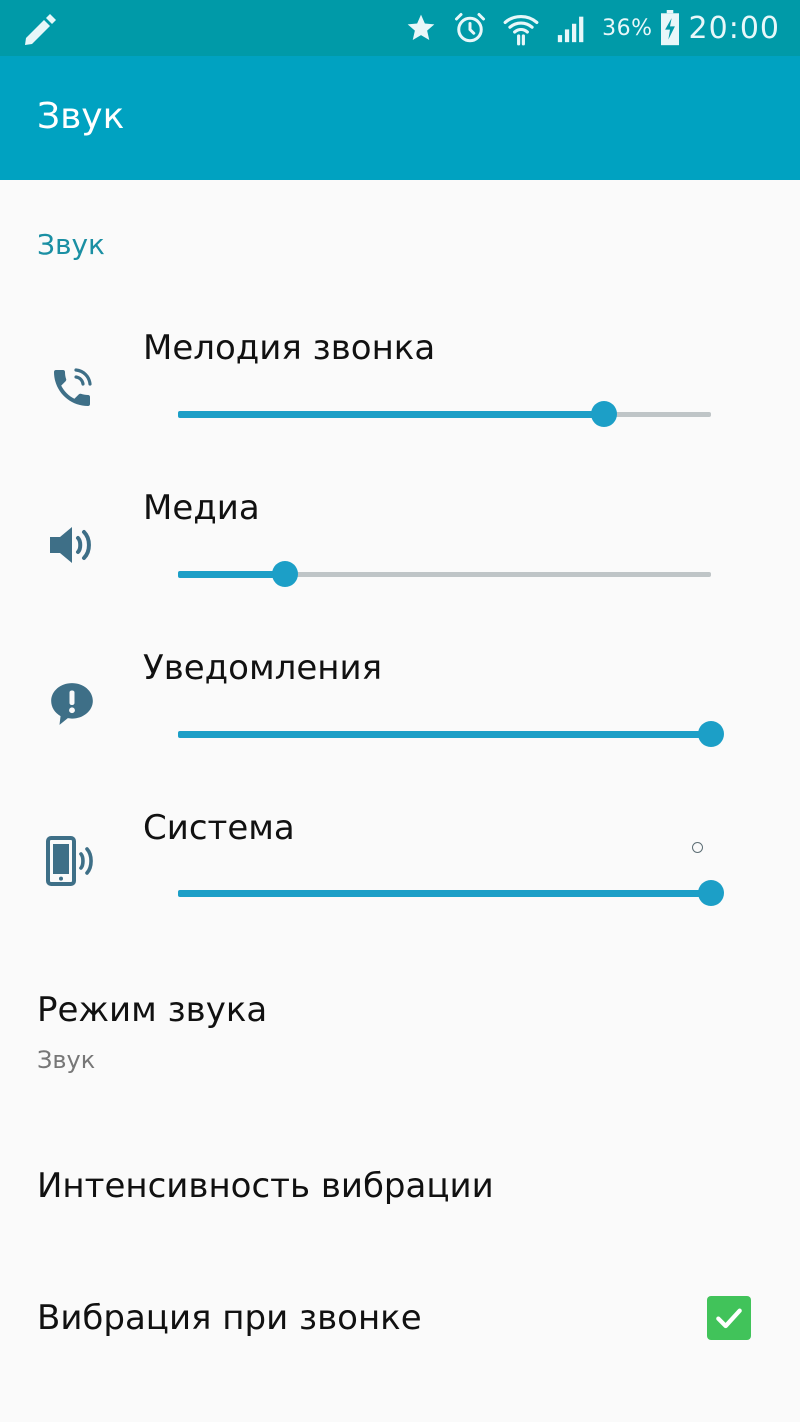 This screenshot has height=1422, width=800. I want to click on battery-charging-icon, so click(670, 28).